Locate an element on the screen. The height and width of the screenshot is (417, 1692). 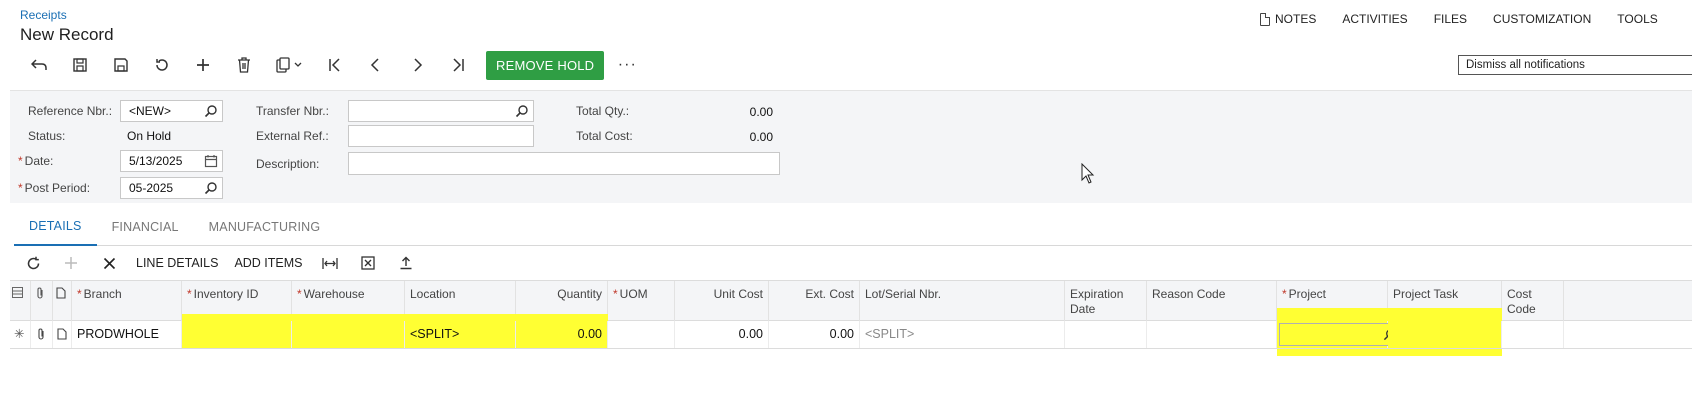
cell-project is located at coordinates (1339, 334).